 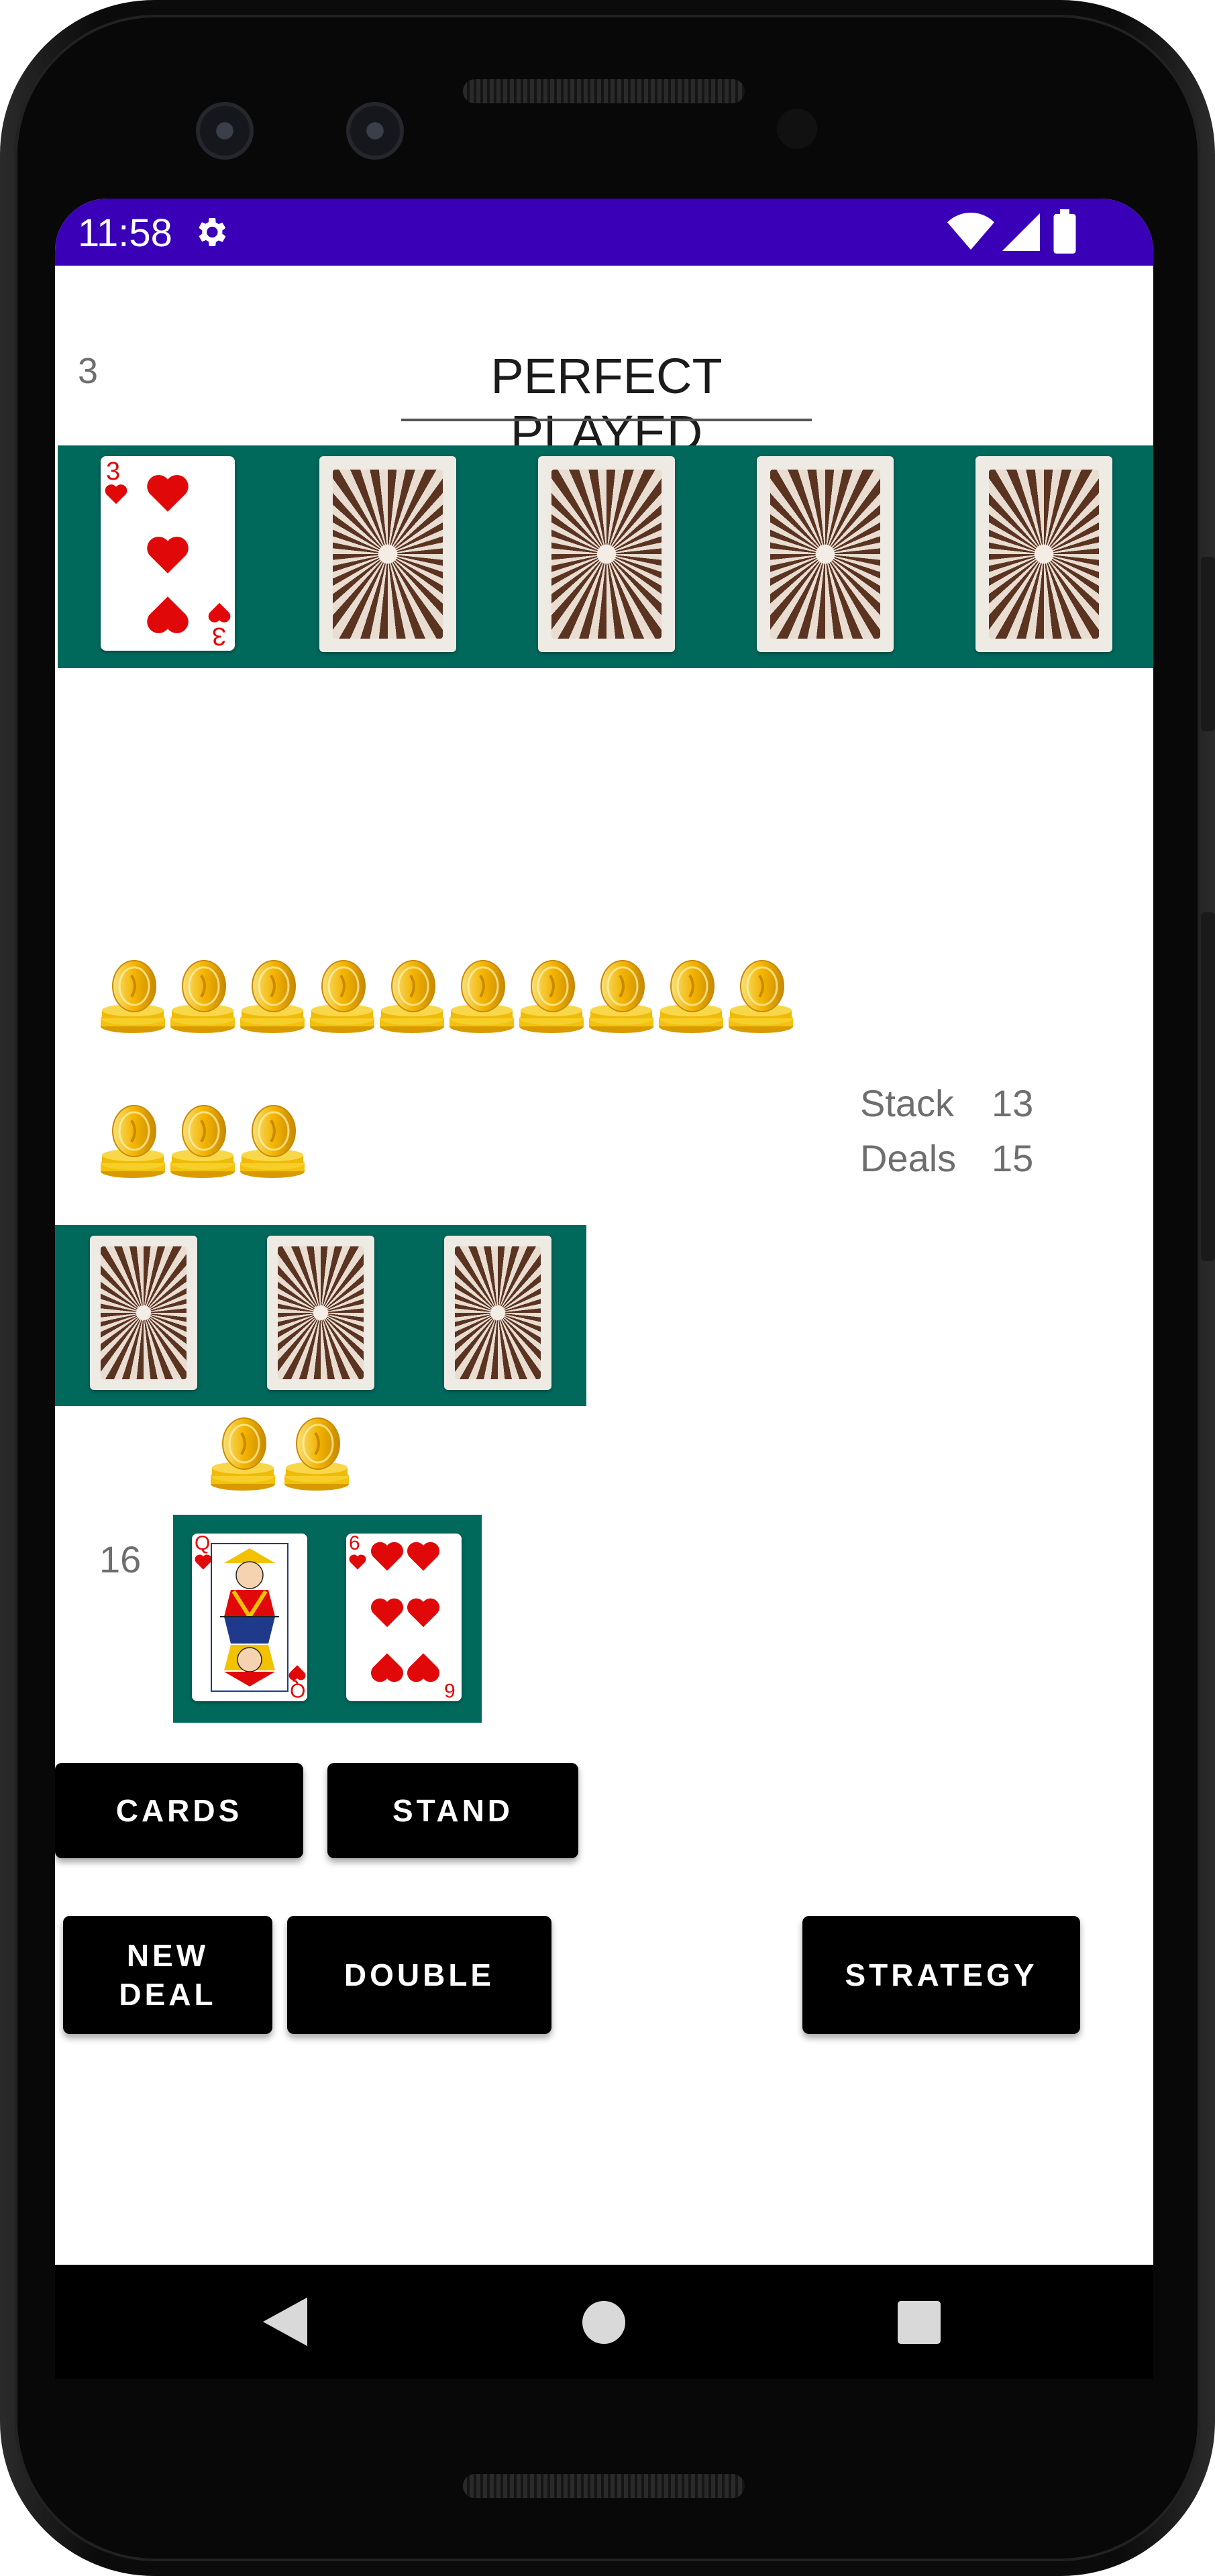 What do you see at coordinates (327, 1619) in the screenshot?
I see `player-hand-board: Q Q 6 6` at bounding box center [327, 1619].